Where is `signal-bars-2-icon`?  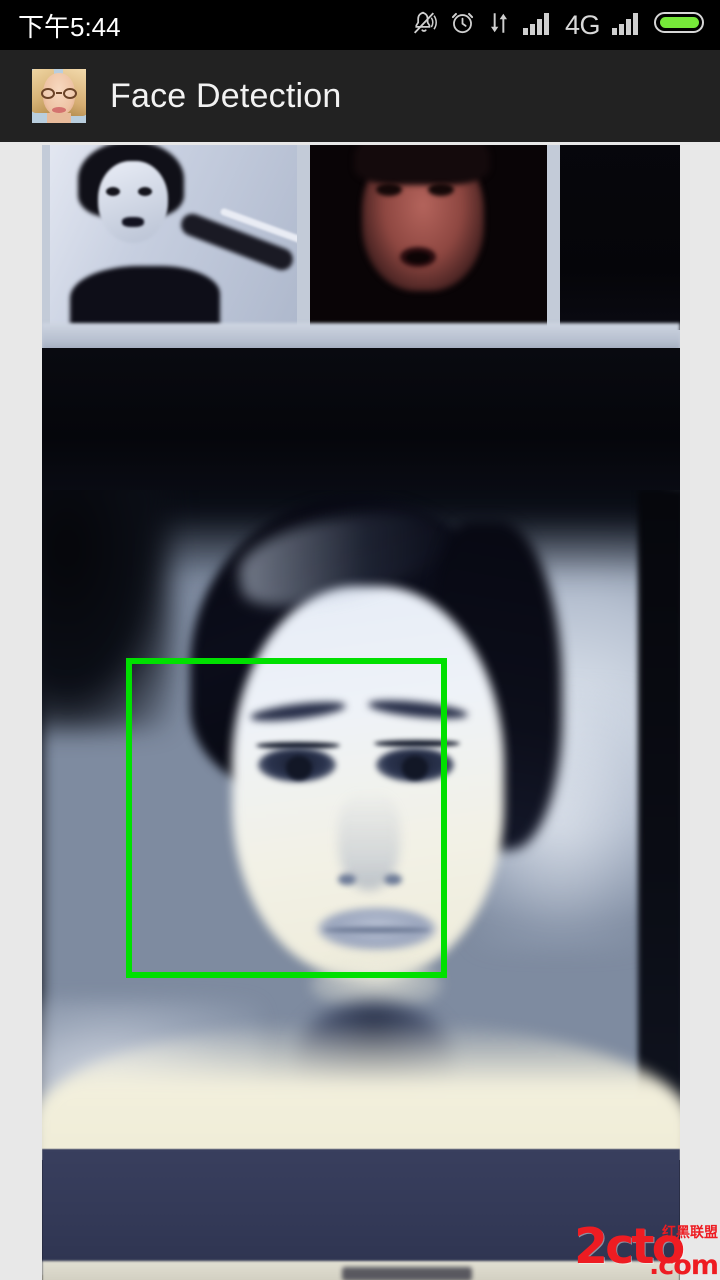
signal-bars-2-icon is located at coordinates (627, 25).